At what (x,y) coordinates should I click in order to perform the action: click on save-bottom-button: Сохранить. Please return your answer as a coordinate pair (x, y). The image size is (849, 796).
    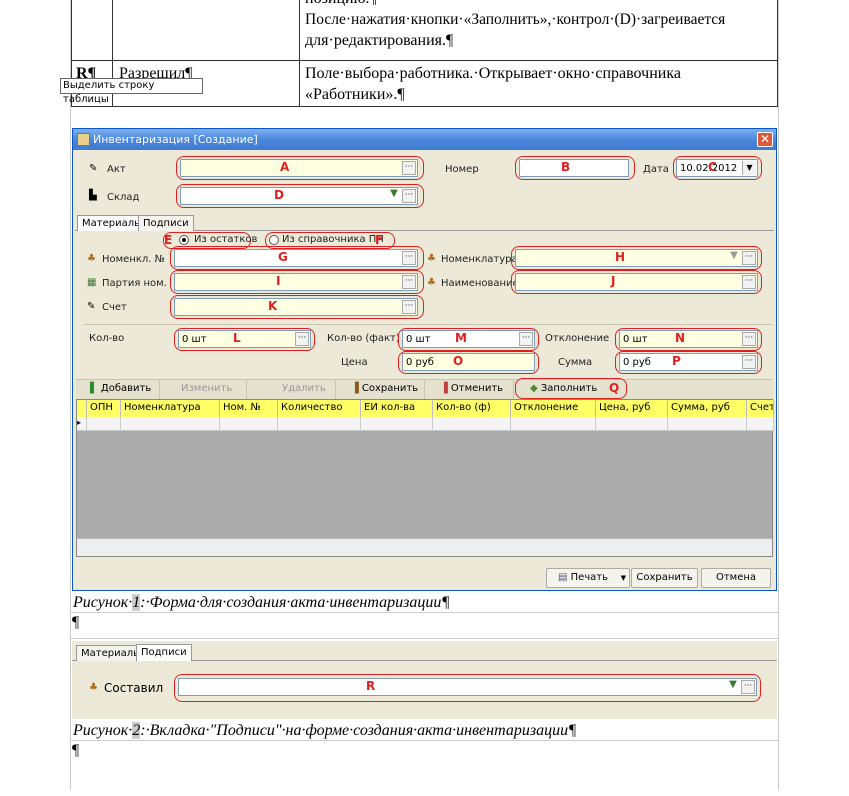
    Looking at the image, I should click on (664, 578).